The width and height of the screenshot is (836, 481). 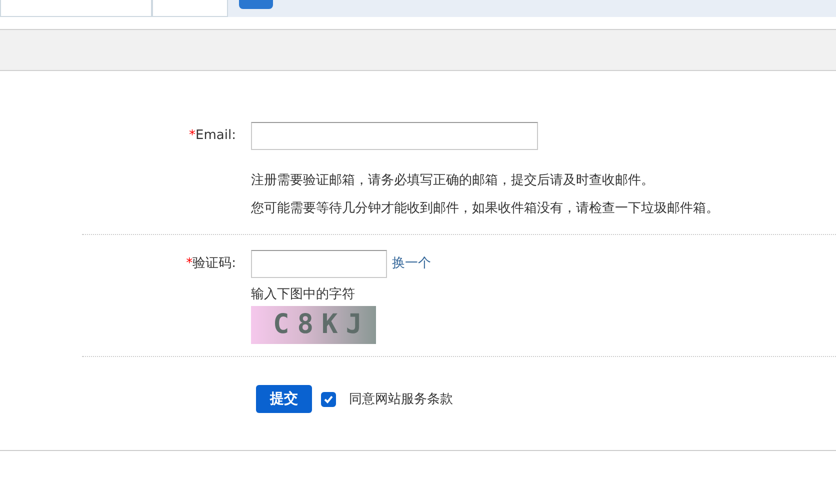 I want to click on search-button, so click(x=256, y=4).